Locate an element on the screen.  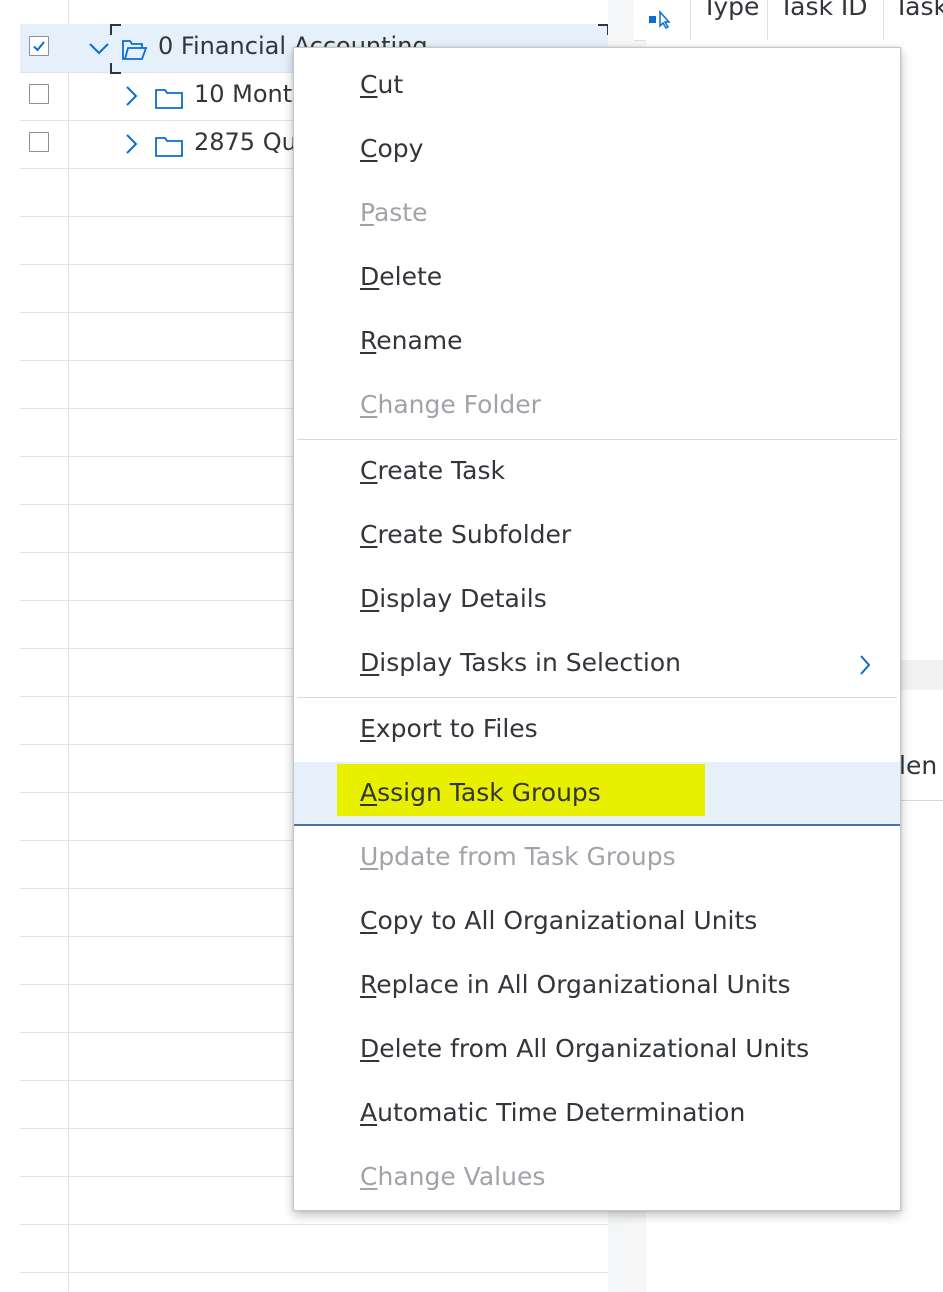
details-separator is located at coordinates (921, 800).